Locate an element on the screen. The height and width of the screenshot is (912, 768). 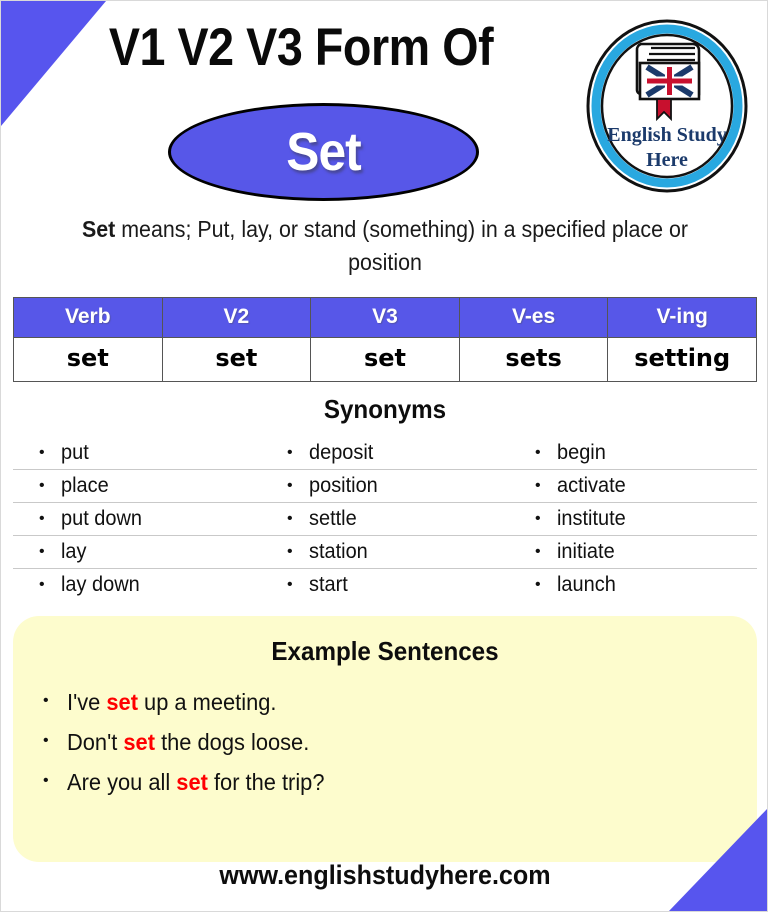
english-study-here-logo: English Study Here is located at coordinates (667, 106).